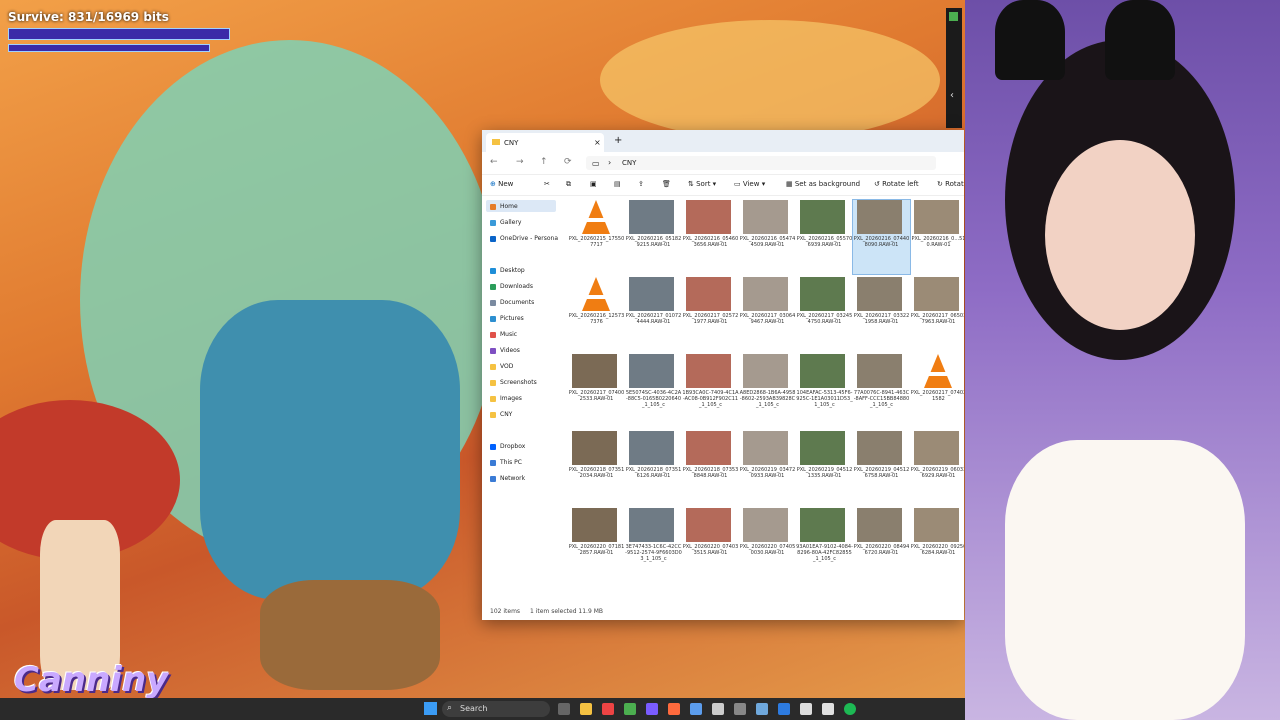 The image size is (1280, 720). Describe the element at coordinates (617, 184) in the screenshot. I see `rename-icon: ▤` at that location.